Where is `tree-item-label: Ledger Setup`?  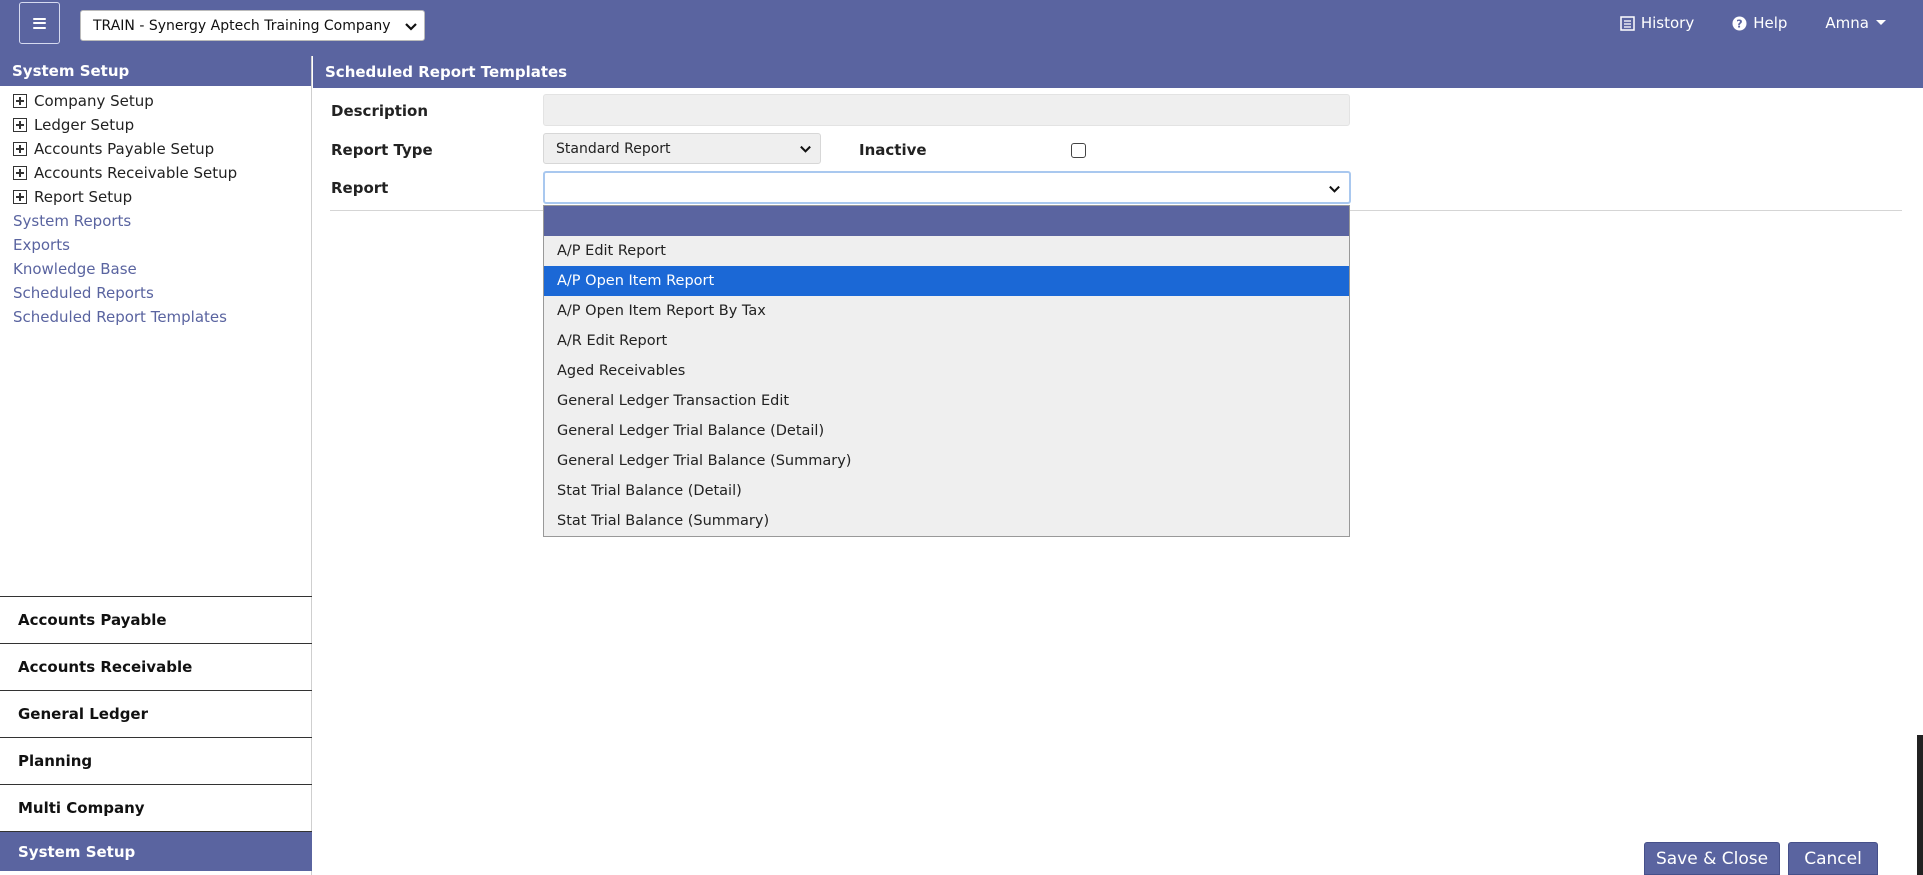 tree-item-label: Ledger Setup is located at coordinates (84, 125).